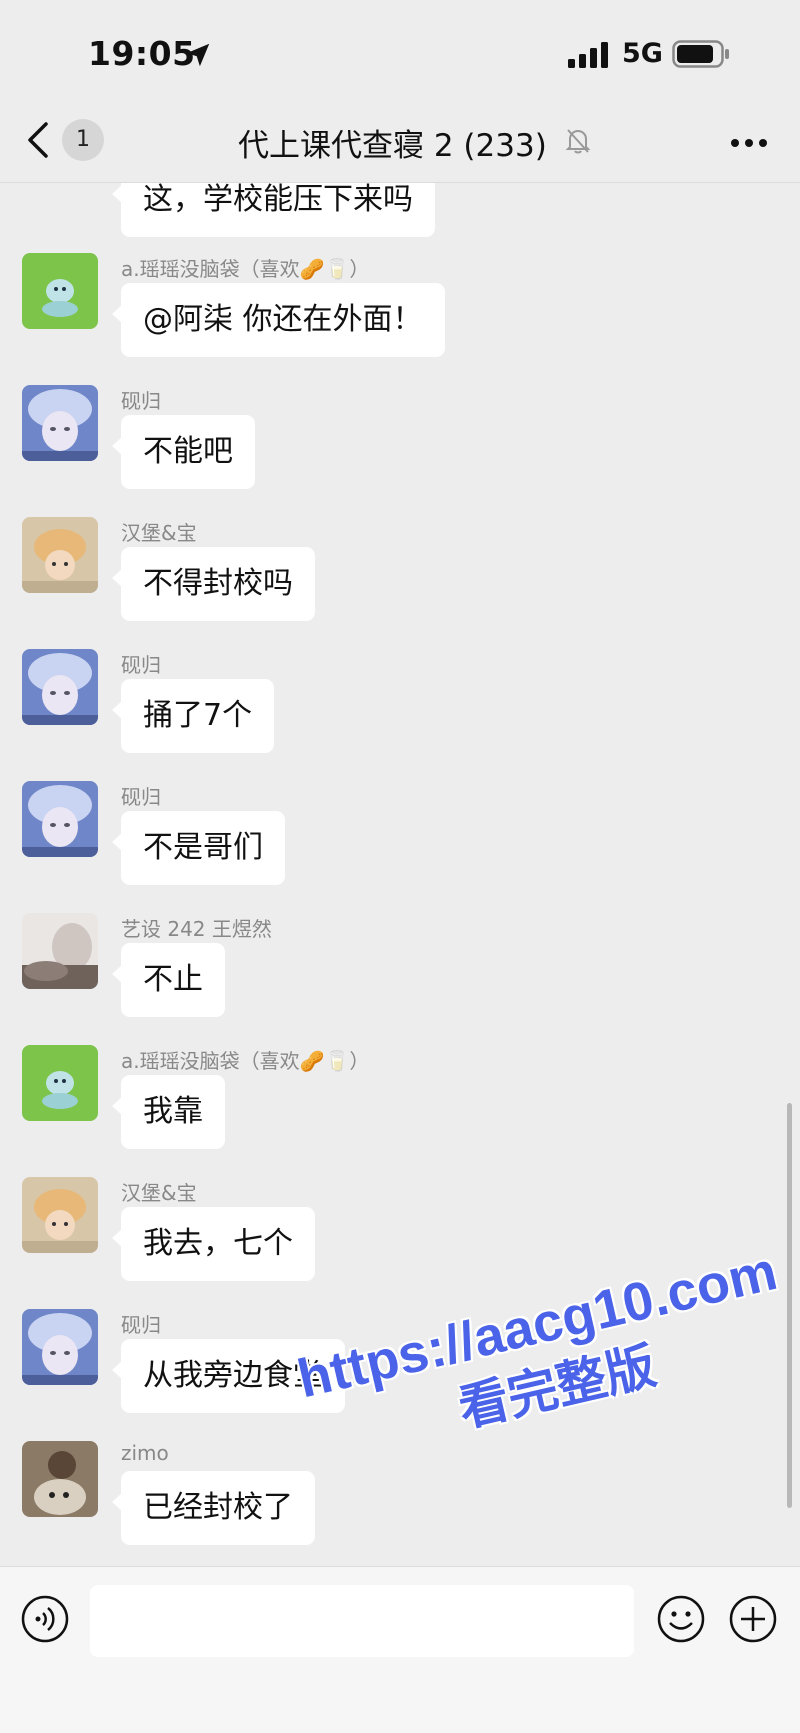 This screenshot has height=1733, width=800. I want to click on sender-name: zimo, so click(145, 1453).